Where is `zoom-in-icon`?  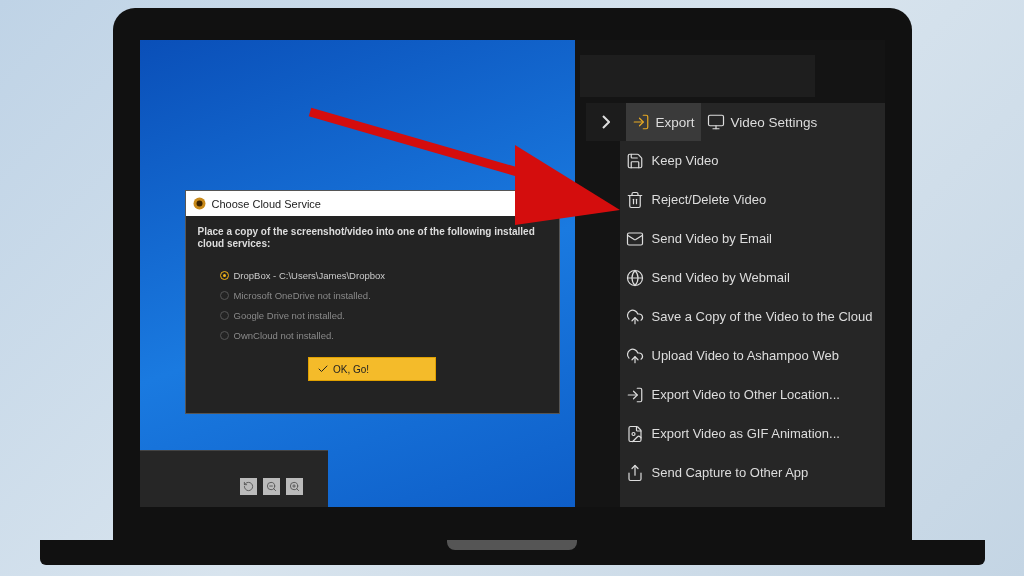
zoom-in-icon is located at coordinates (294, 486).